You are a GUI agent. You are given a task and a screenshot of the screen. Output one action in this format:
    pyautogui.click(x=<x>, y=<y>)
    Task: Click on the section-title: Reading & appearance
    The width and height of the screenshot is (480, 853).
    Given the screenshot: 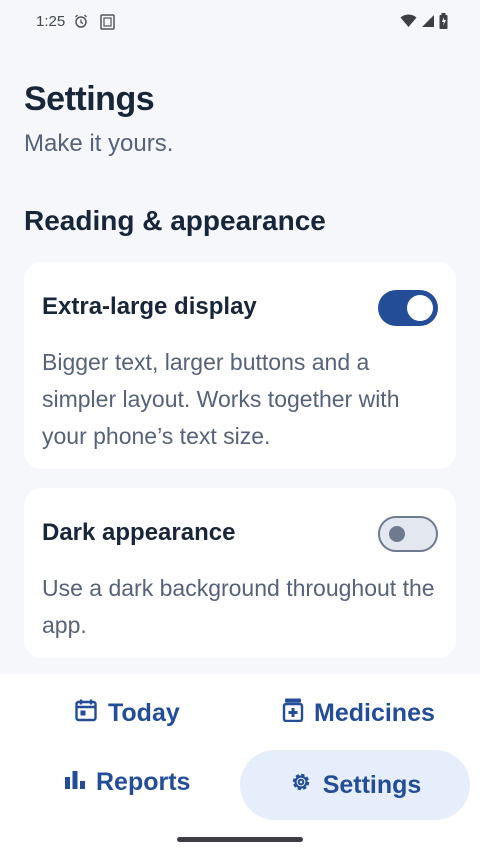 What is the action you would take?
    pyautogui.click(x=175, y=220)
    